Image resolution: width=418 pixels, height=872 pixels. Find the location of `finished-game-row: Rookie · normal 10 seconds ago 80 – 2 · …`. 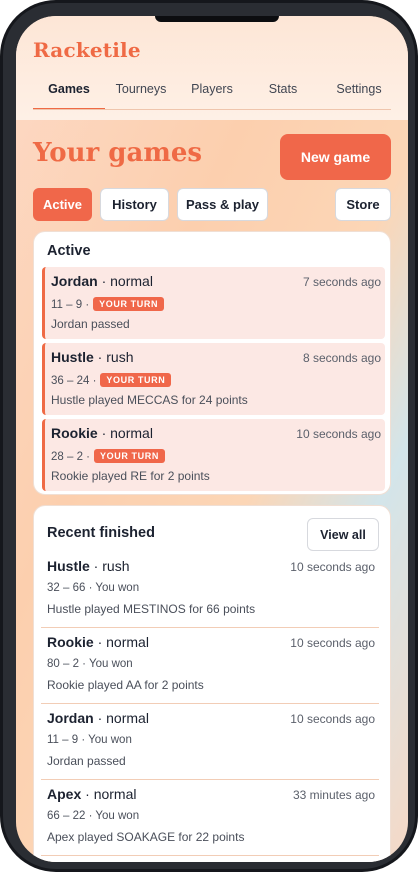

finished-game-row: Rookie · normal 10 seconds ago 80 – 2 · … is located at coordinates (210, 666).